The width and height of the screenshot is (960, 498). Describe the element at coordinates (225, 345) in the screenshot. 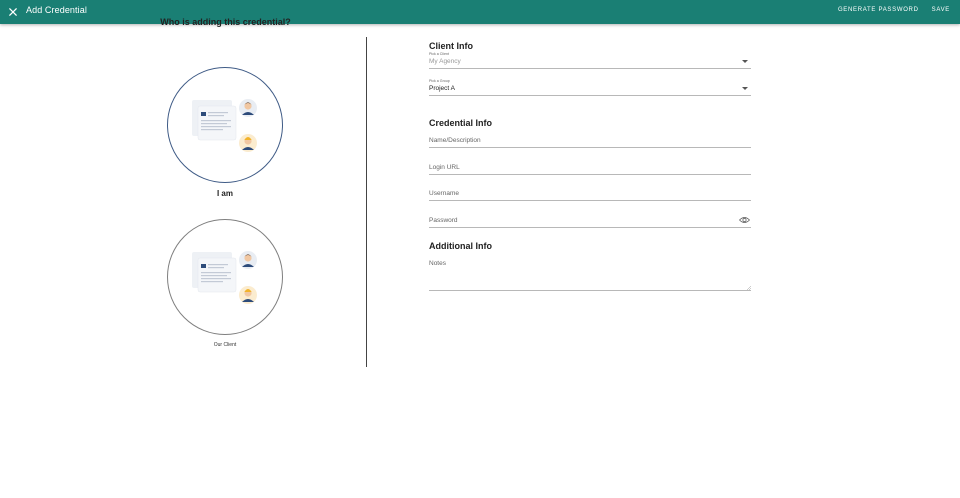

I see `choice-our-client-label: Our Client` at that location.